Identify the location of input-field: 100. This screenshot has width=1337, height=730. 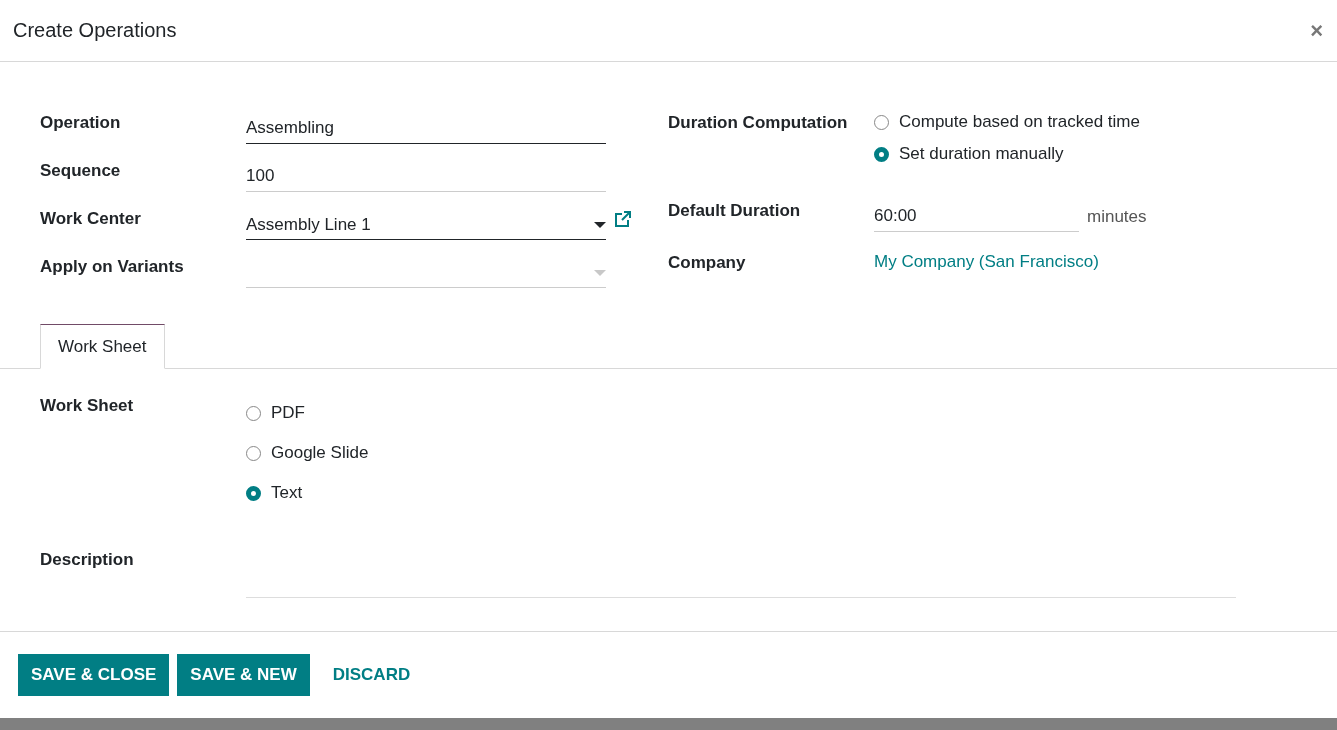
(426, 177).